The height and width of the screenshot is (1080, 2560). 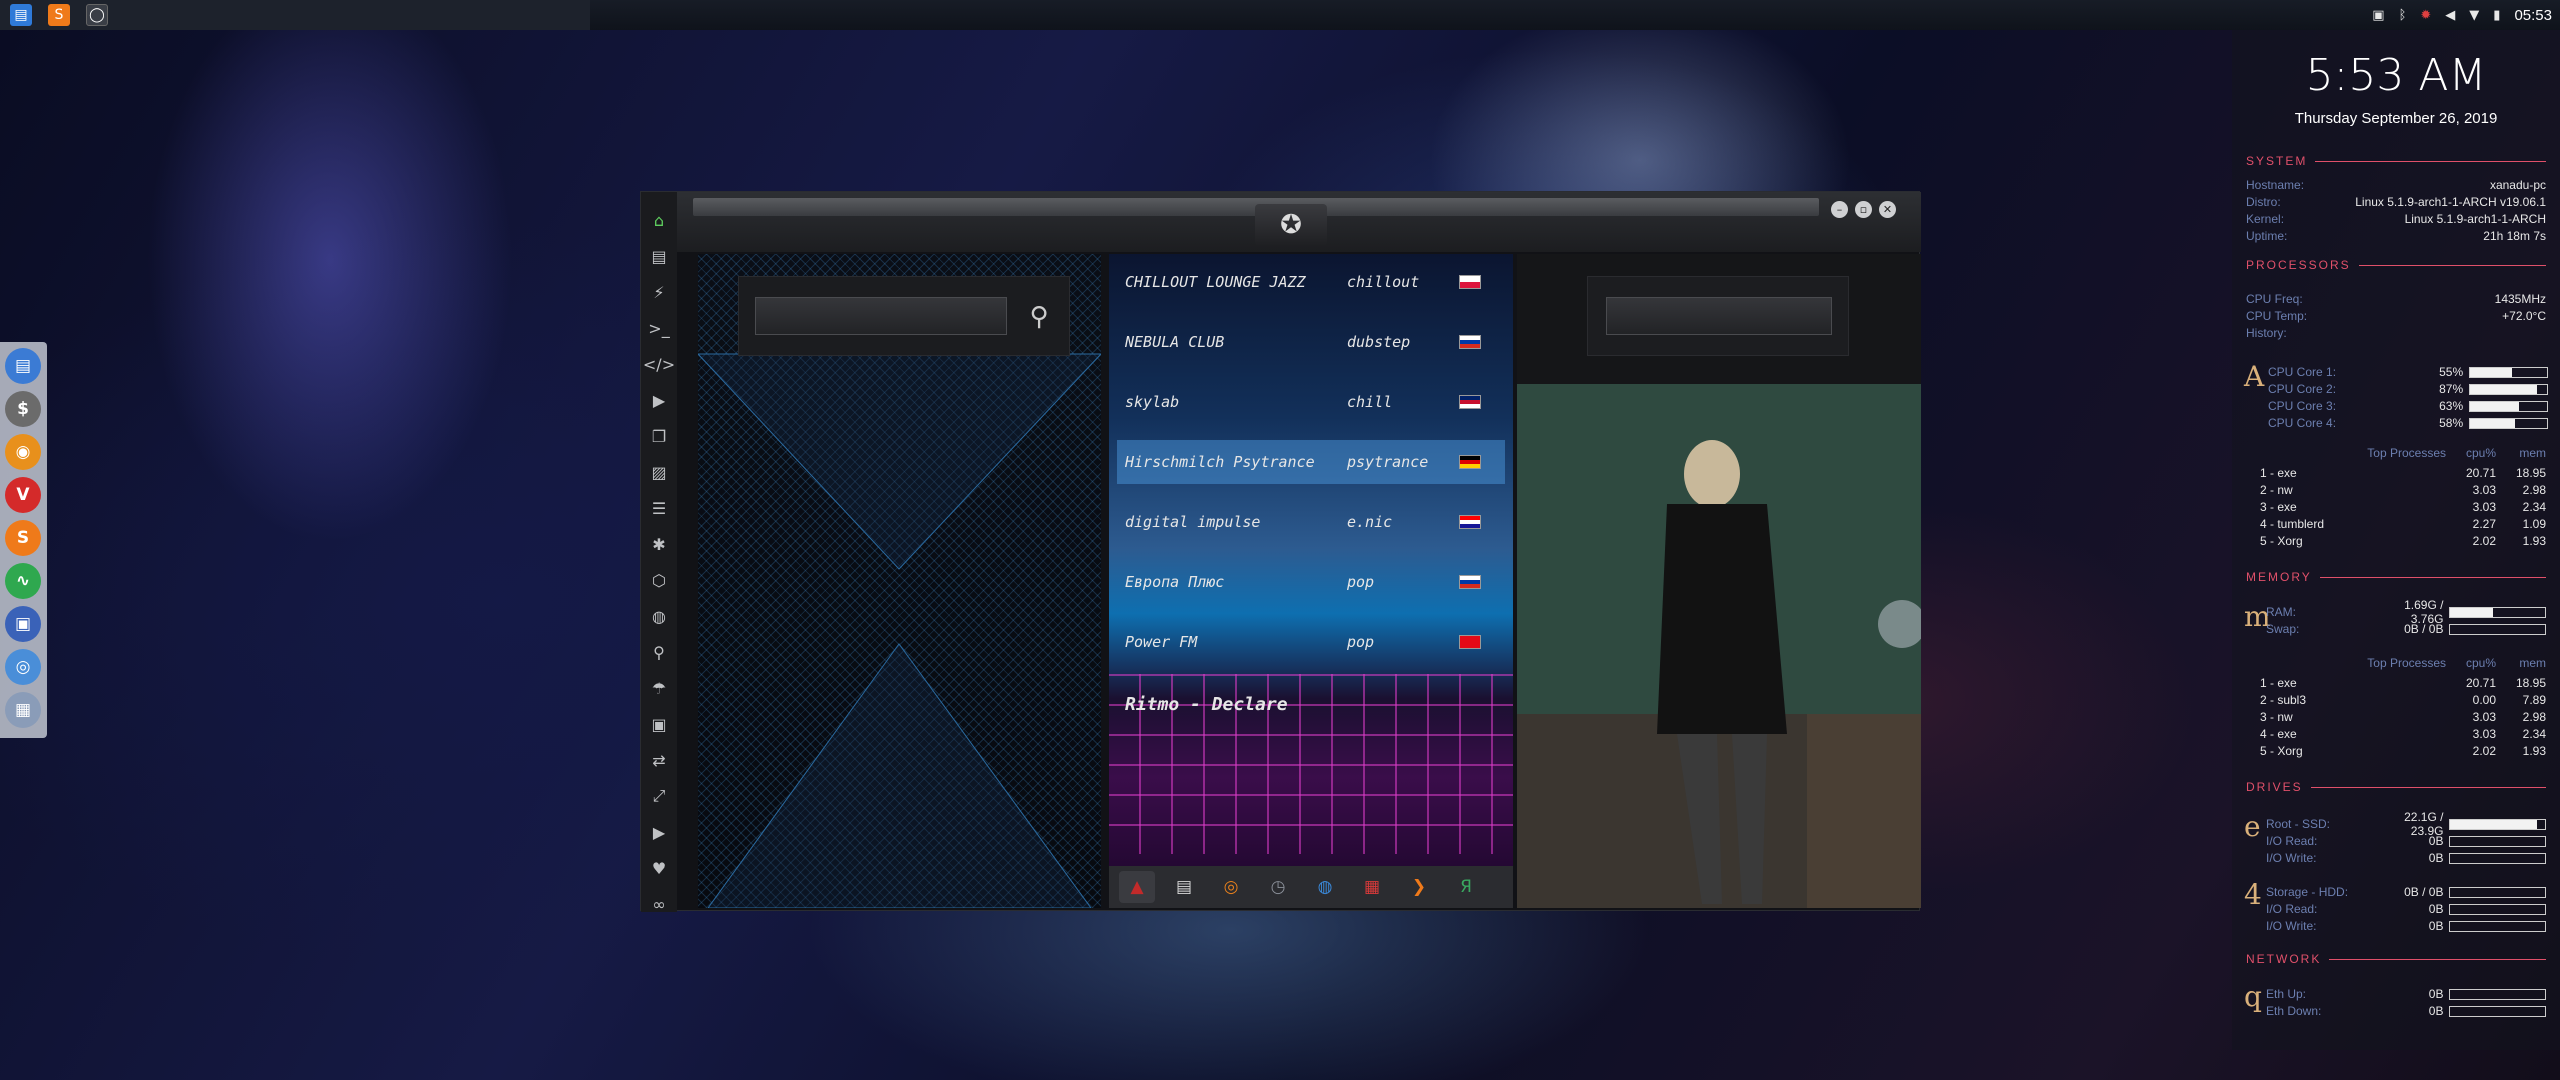 I want to click on grid-icon: ▦, so click(x=23, y=710).